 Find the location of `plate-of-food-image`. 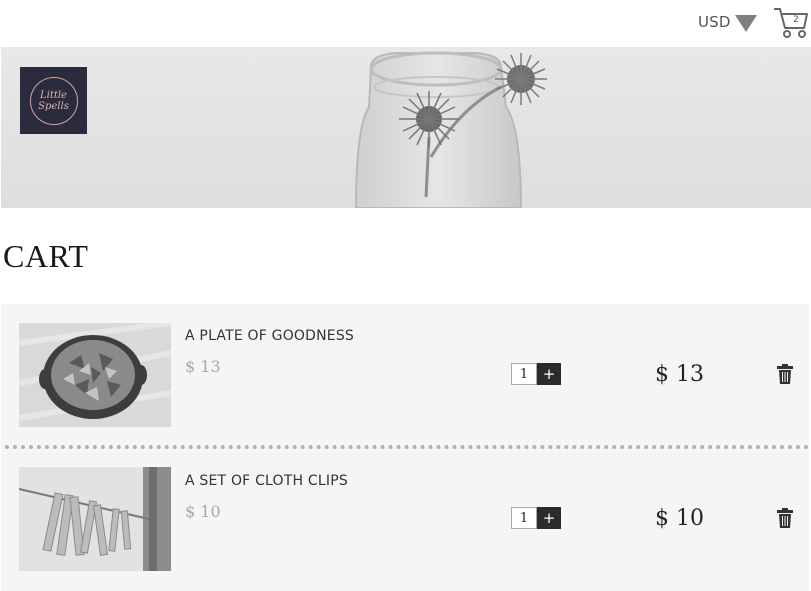

plate-of-food-image is located at coordinates (95, 375).